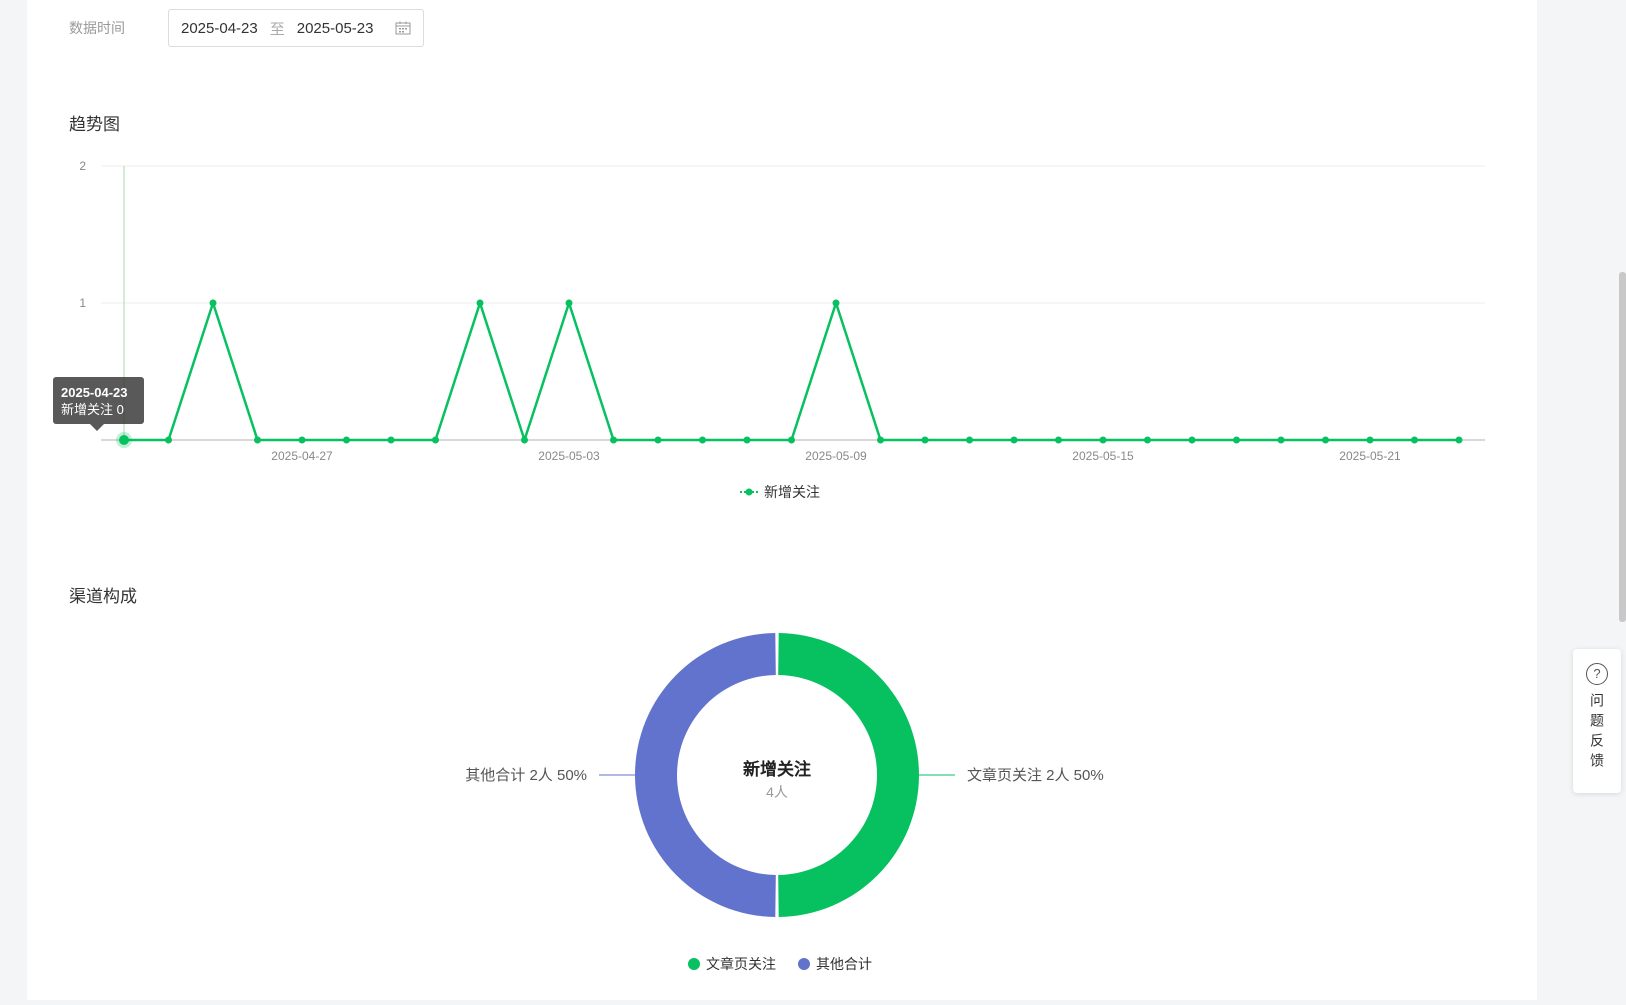  I want to click on legend-label-other: 其他合计, so click(844, 964).